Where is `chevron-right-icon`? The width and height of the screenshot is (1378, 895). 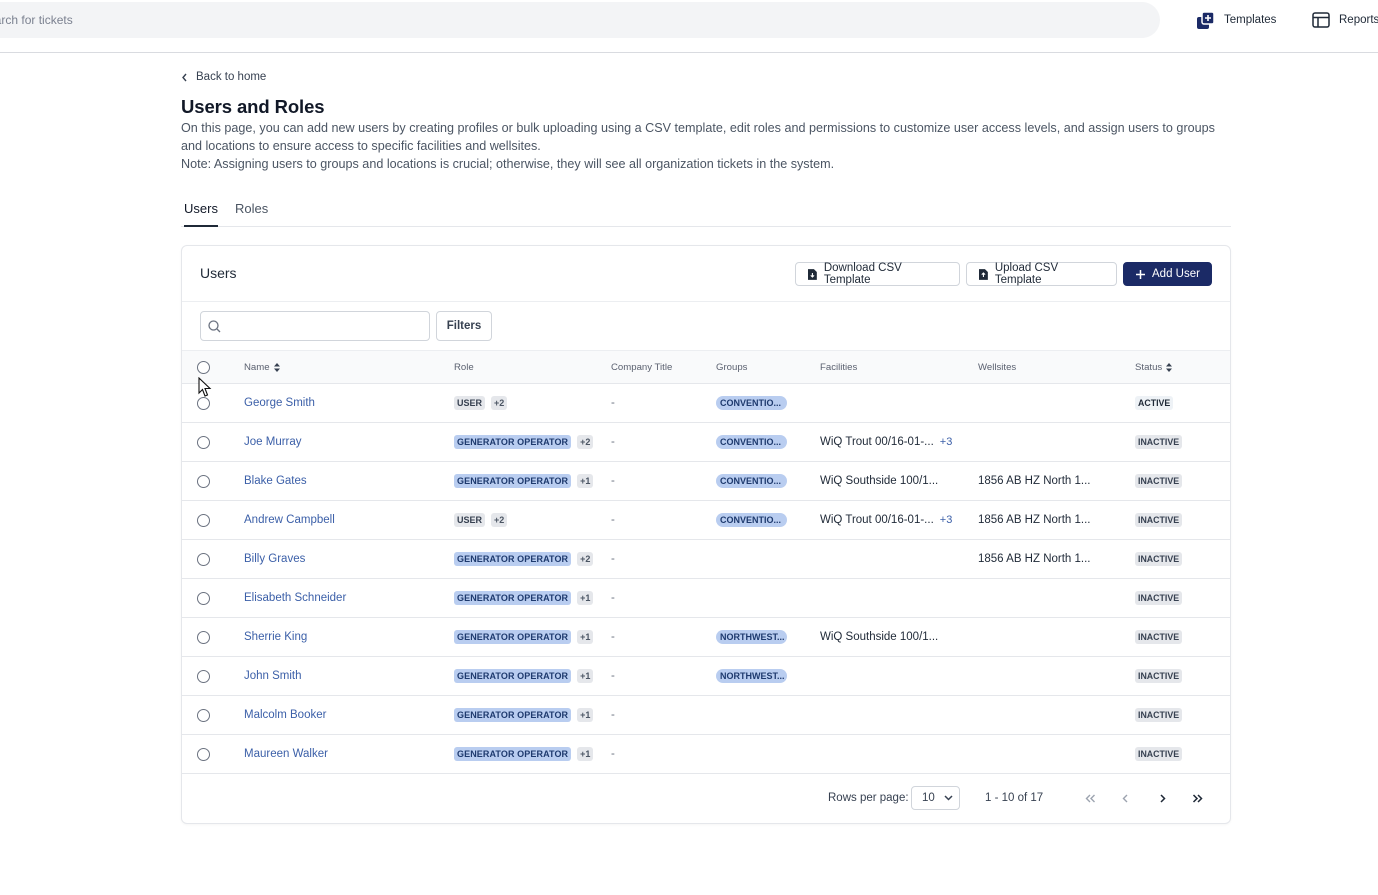 chevron-right-icon is located at coordinates (1162, 798).